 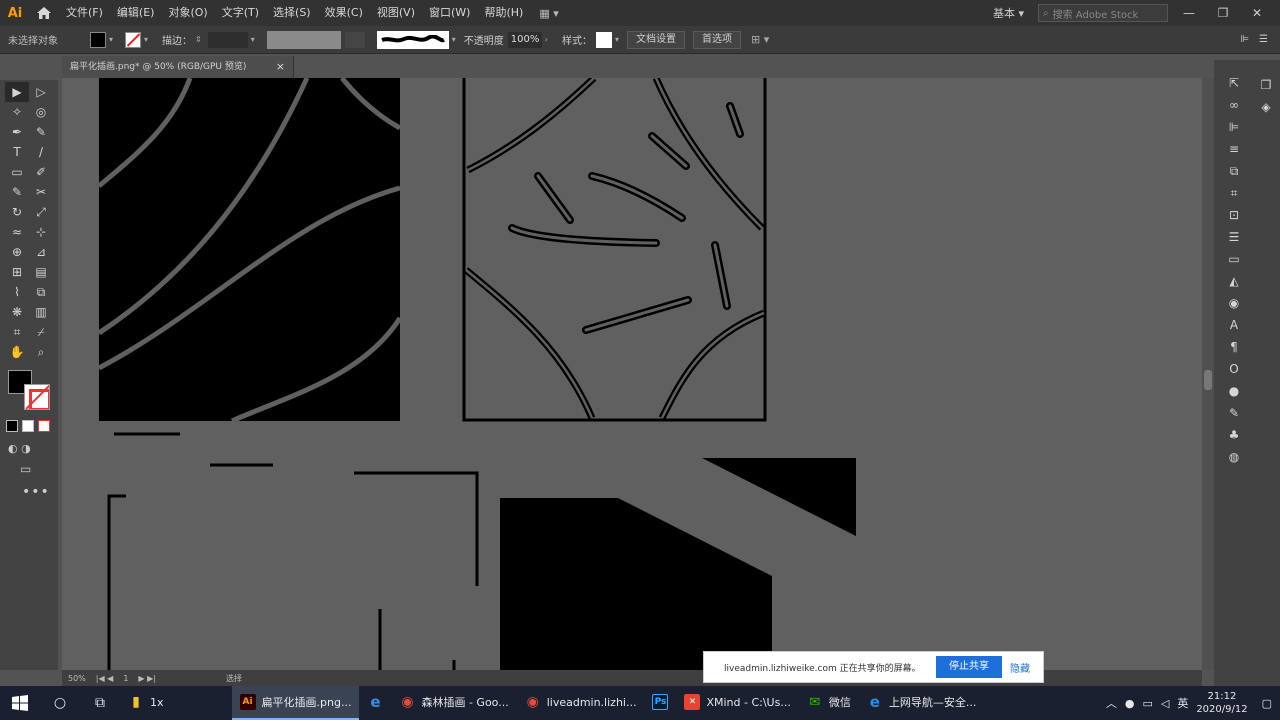 What do you see at coordinates (603, 39) in the screenshot?
I see `graphic-style-swatch` at bounding box center [603, 39].